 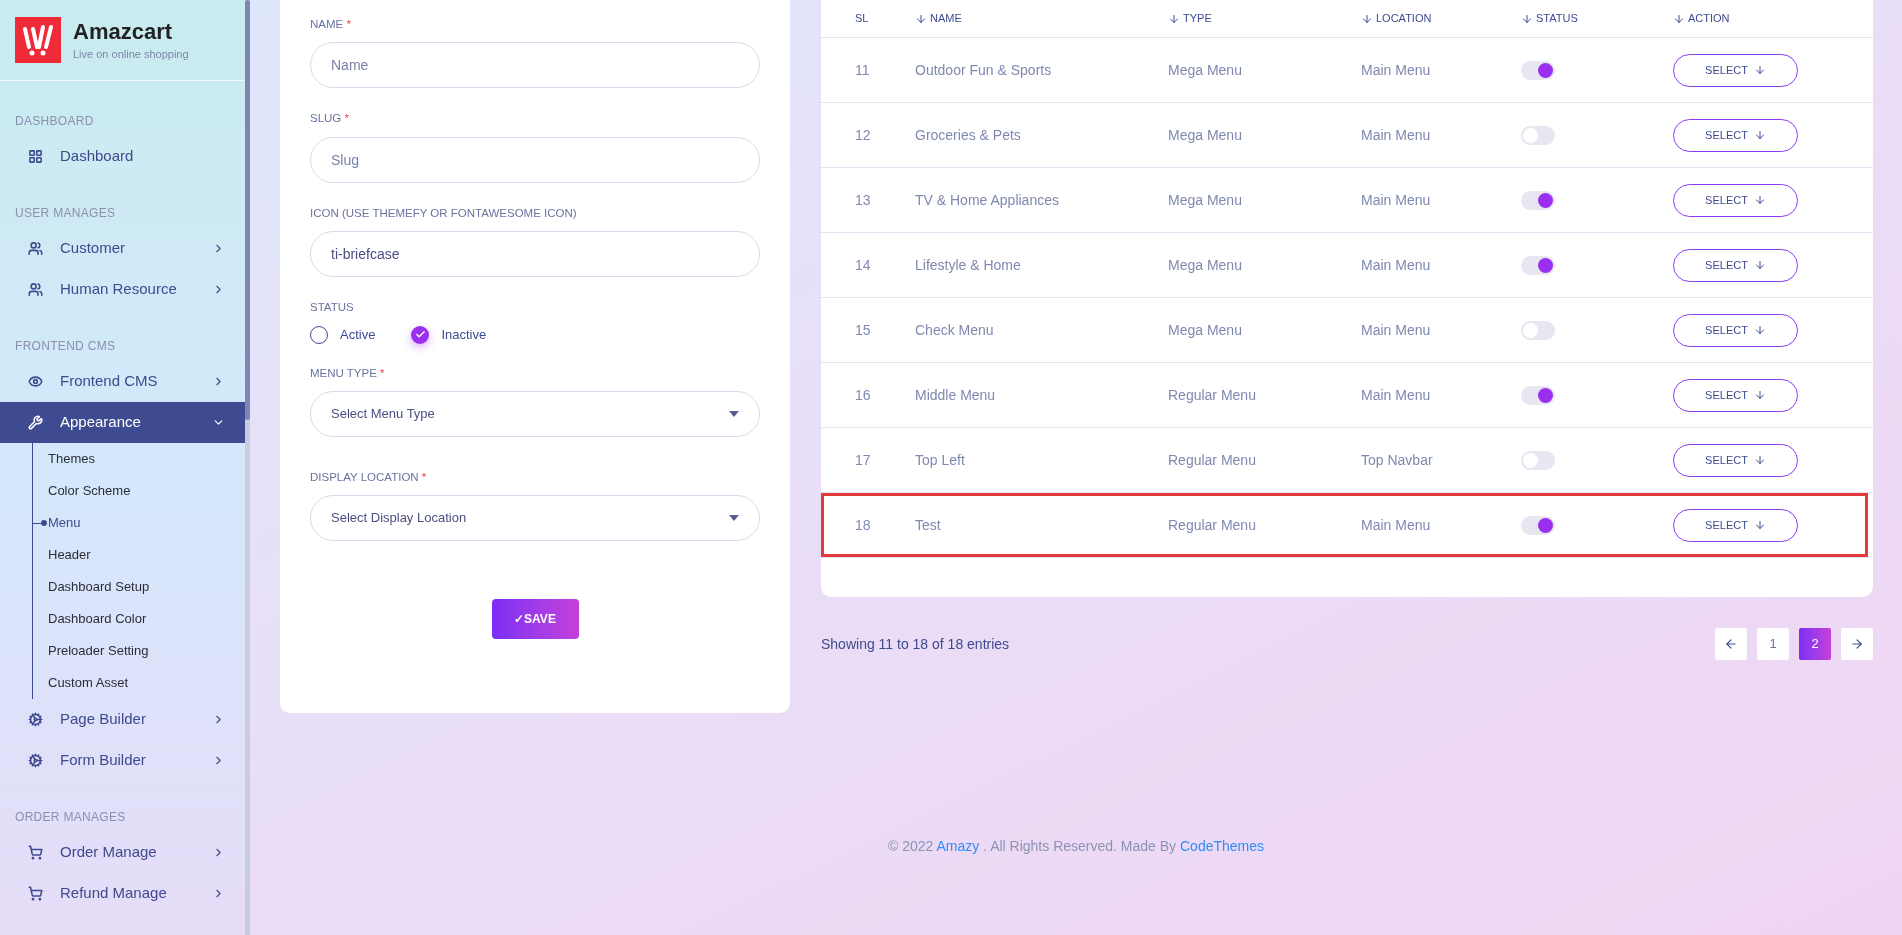 I want to click on input-field: Name, so click(x=535, y=65).